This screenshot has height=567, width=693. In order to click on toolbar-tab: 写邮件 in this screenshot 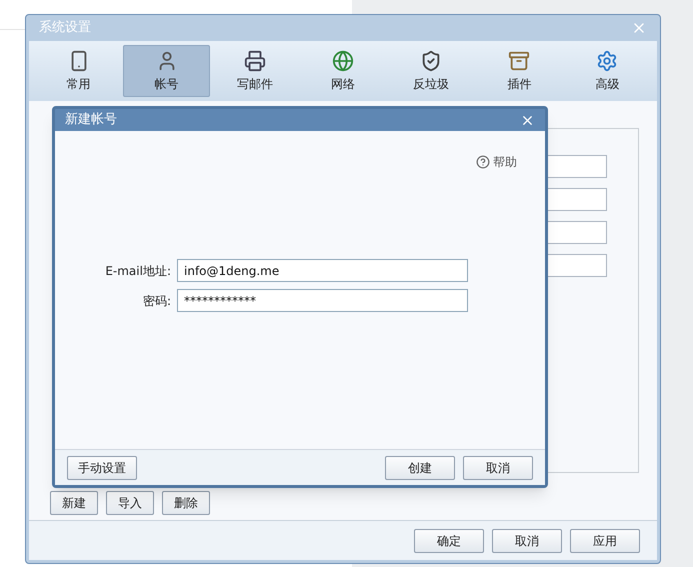, I will do `click(254, 71)`.